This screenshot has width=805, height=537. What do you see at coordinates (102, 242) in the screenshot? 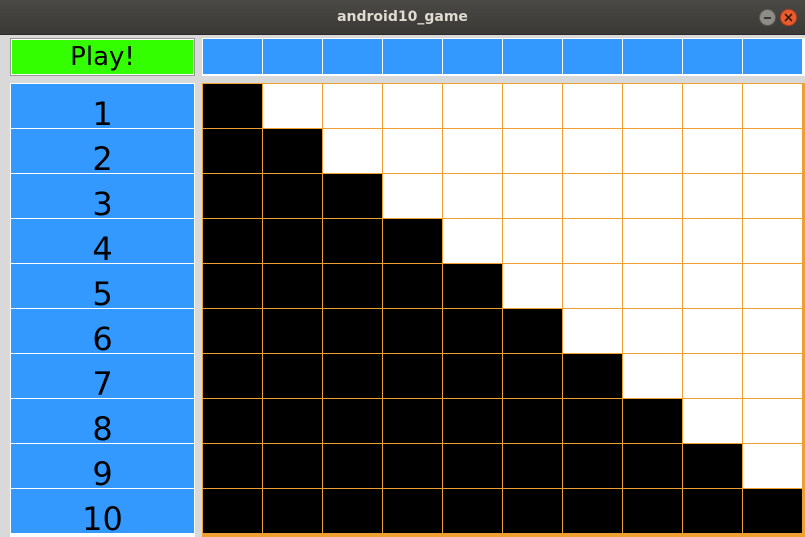
I see `row-header-4: 4` at bounding box center [102, 242].